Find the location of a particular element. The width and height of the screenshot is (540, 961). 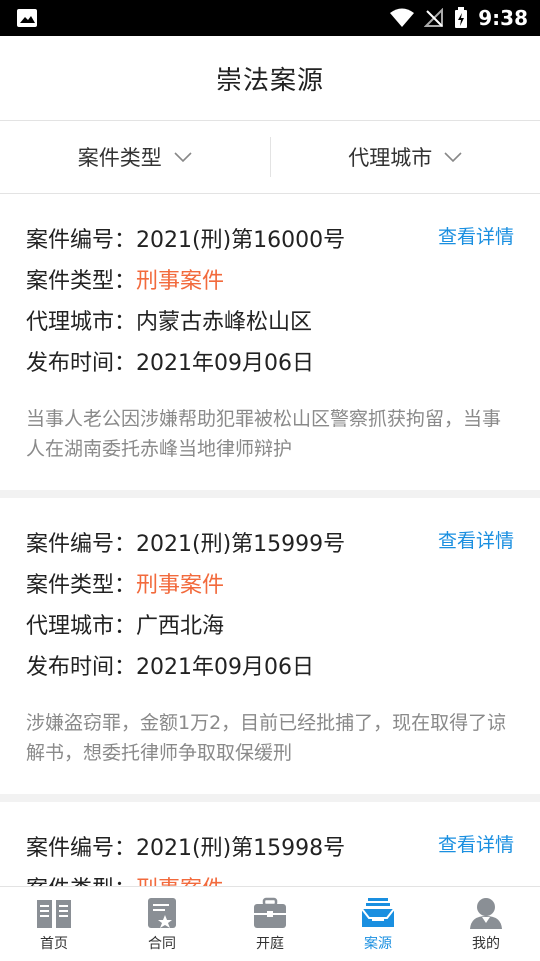

nav-mine: 我的 is located at coordinates (486, 924).